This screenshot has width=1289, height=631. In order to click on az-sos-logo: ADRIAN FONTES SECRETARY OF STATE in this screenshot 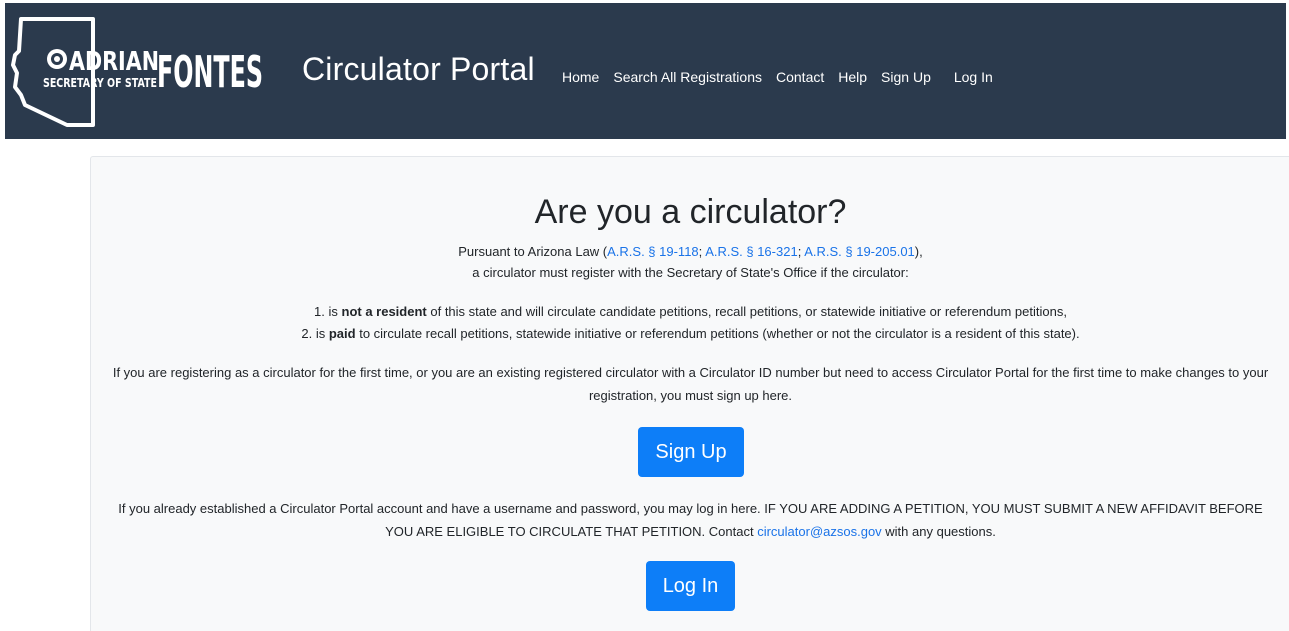, I will do `click(145, 74)`.